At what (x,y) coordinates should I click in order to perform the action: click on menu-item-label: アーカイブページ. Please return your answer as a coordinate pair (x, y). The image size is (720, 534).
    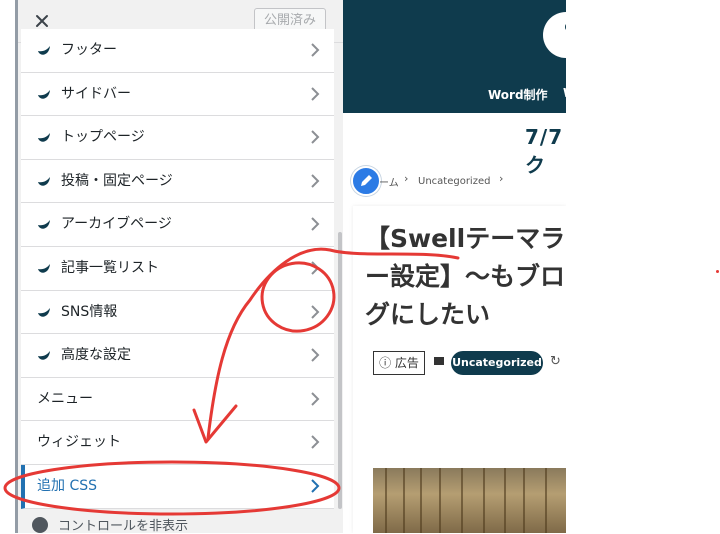
    Looking at the image, I should click on (116, 224).